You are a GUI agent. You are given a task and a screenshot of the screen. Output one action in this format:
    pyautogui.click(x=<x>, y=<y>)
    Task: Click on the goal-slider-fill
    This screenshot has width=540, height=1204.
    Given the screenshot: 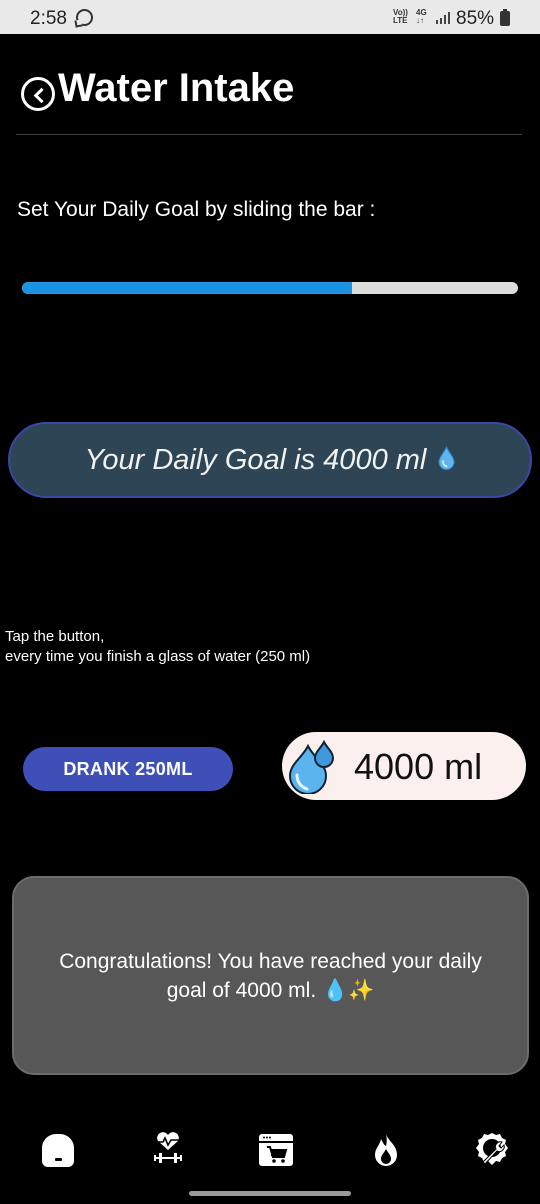 What is the action you would take?
    pyautogui.click(x=187, y=288)
    